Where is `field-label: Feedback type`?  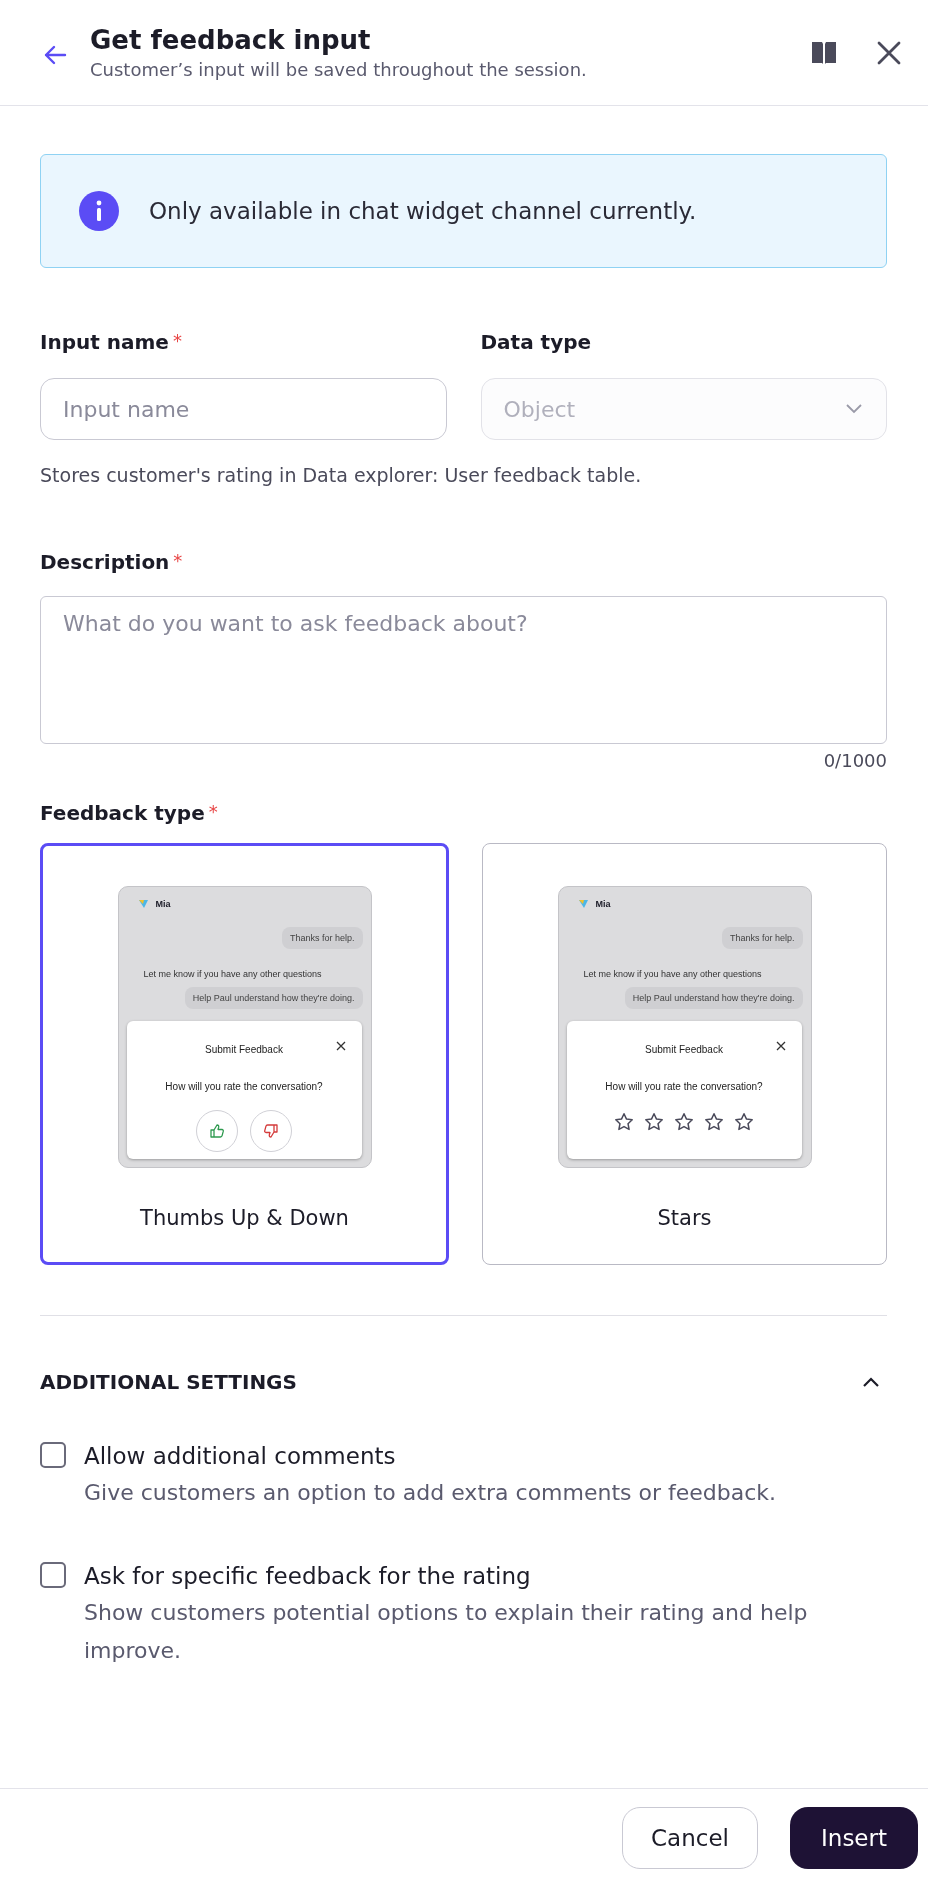 field-label: Feedback type is located at coordinates (122, 813).